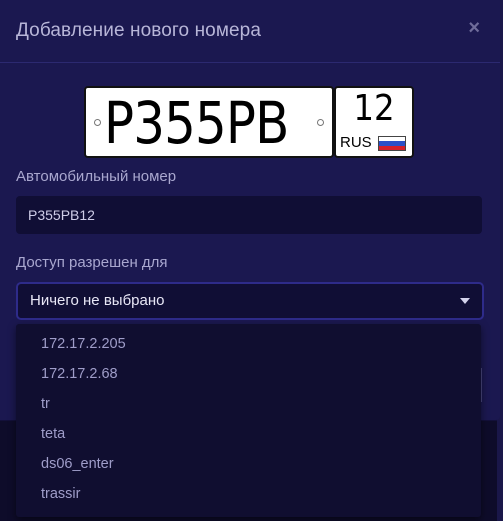  What do you see at coordinates (374, 108) in the screenshot?
I see `plate-region-code: 12` at bounding box center [374, 108].